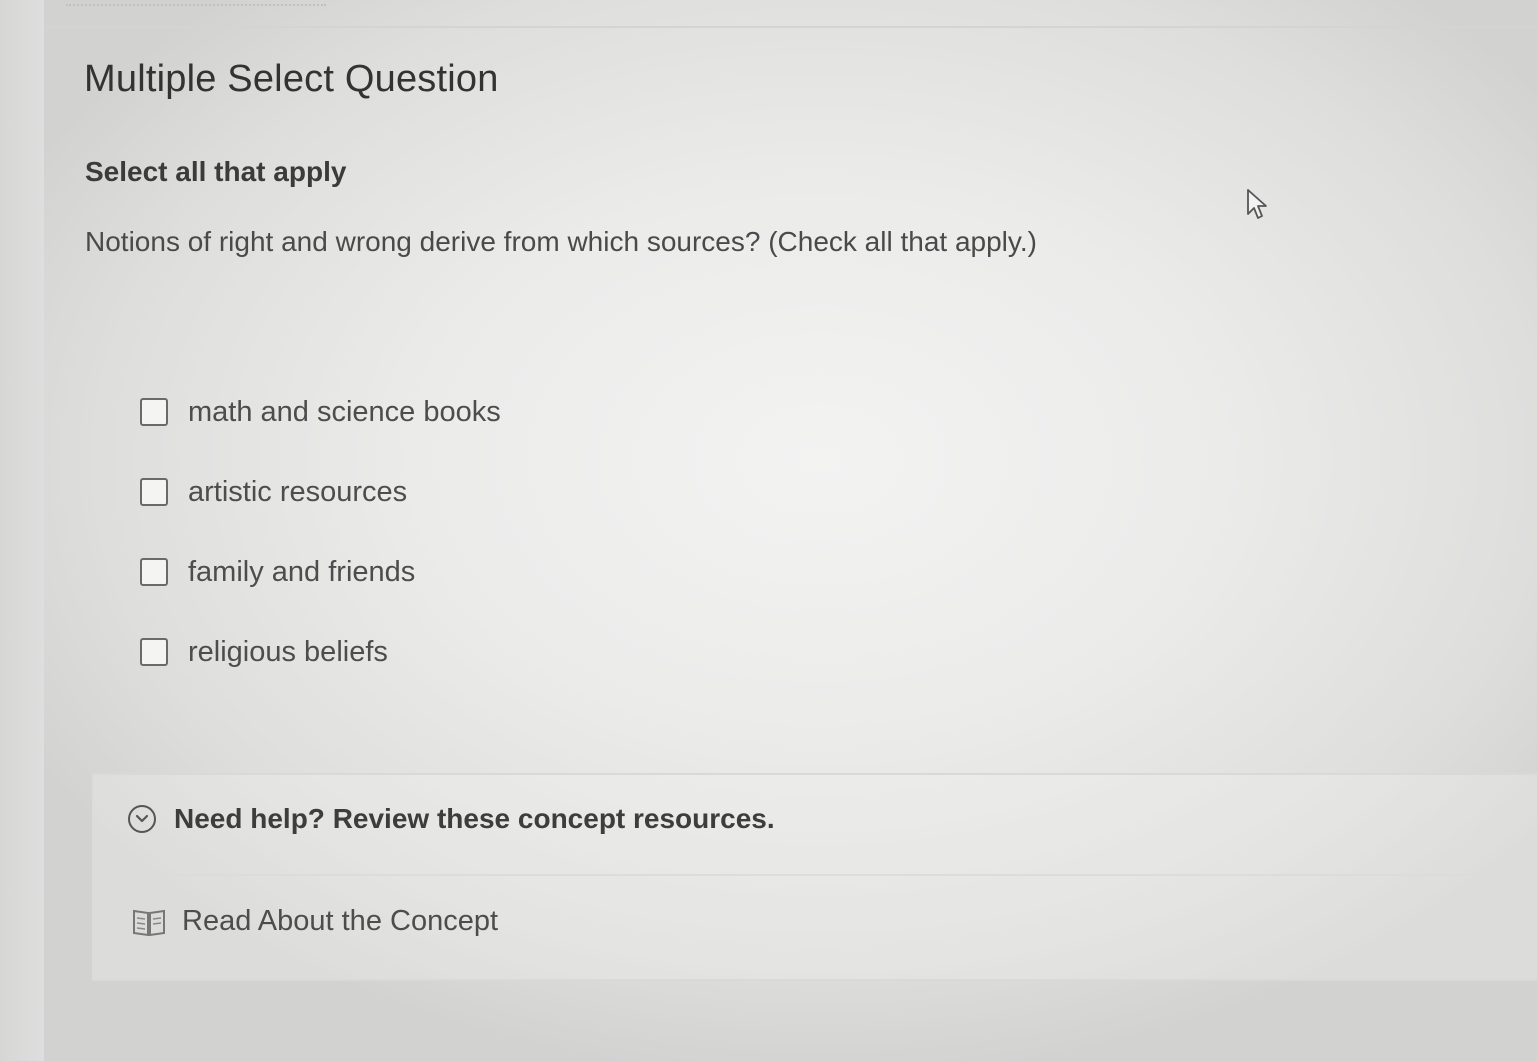  Describe the element at coordinates (196, 3) in the screenshot. I see `top-progress-dots` at that location.